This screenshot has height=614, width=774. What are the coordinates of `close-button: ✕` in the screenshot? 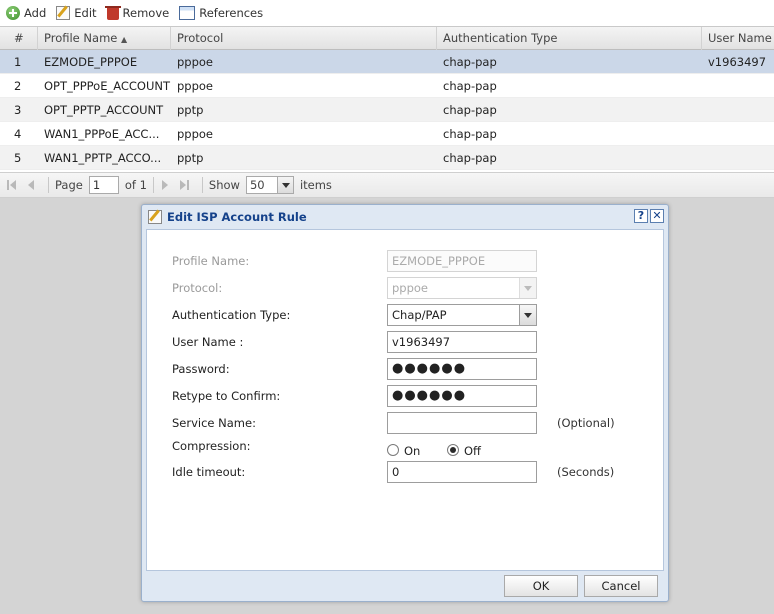 It's located at (657, 216).